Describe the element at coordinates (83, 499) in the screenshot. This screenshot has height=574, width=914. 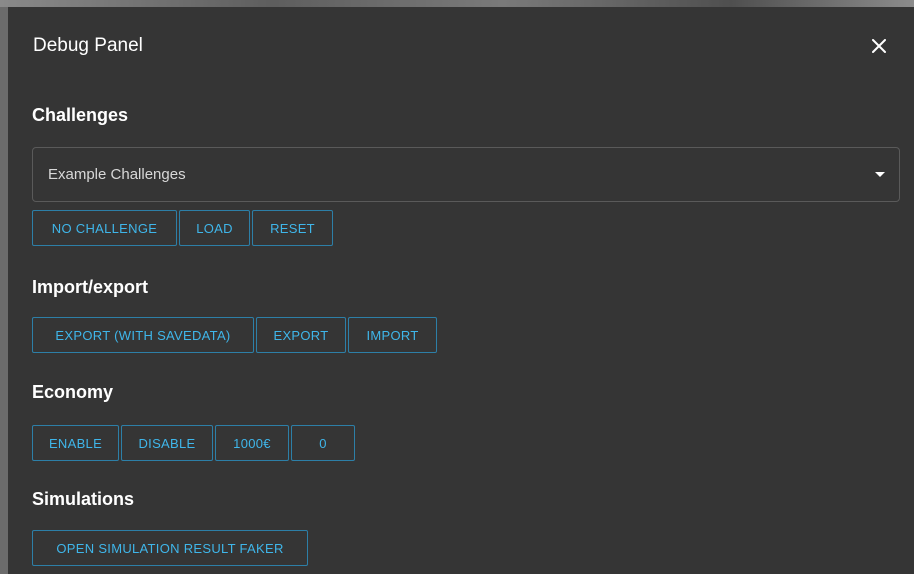
I see `section-heading-simulations: Simulations` at that location.